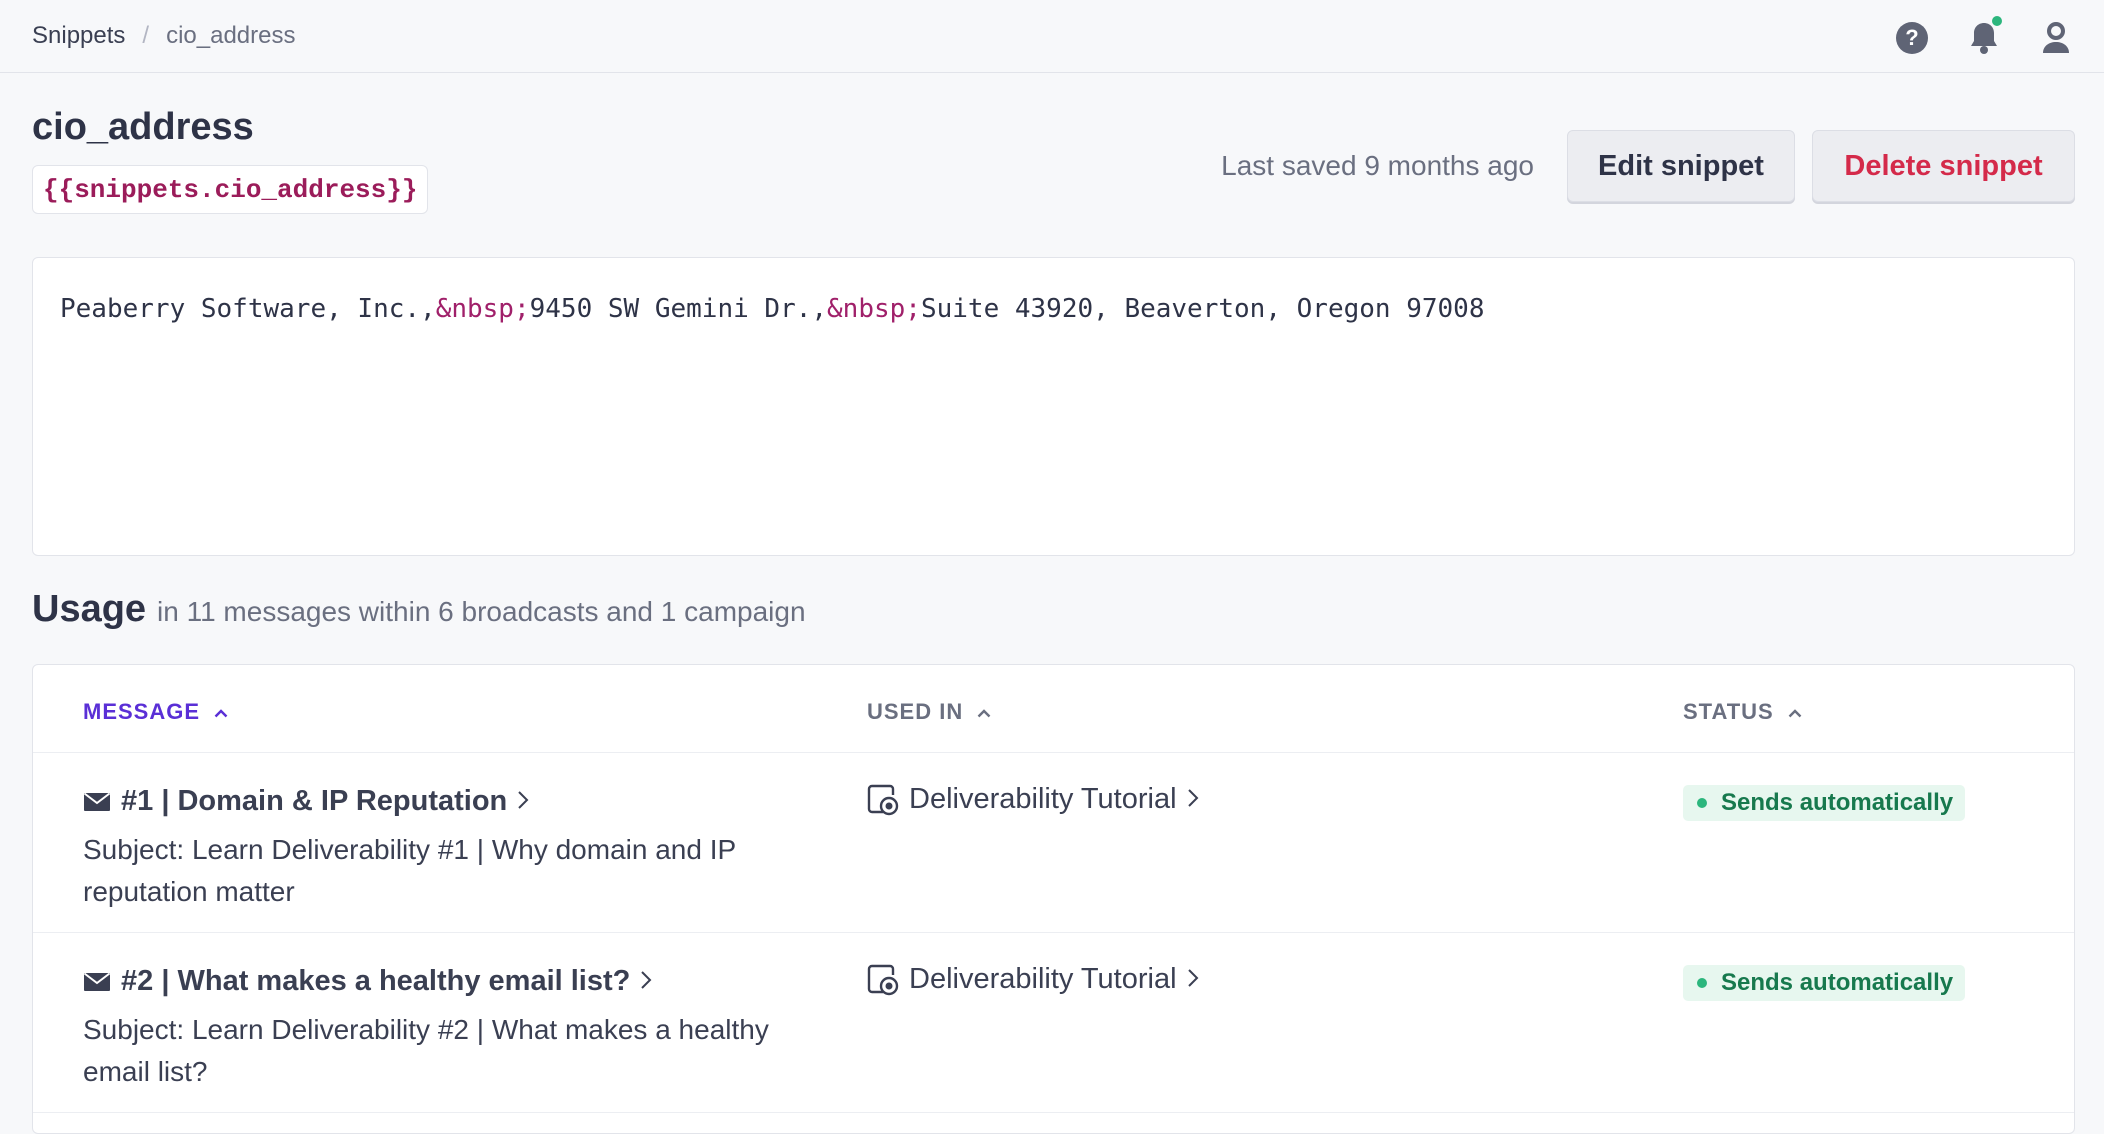  I want to click on last-saved-text: Last saved 9 months ago, so click(1377, 165).